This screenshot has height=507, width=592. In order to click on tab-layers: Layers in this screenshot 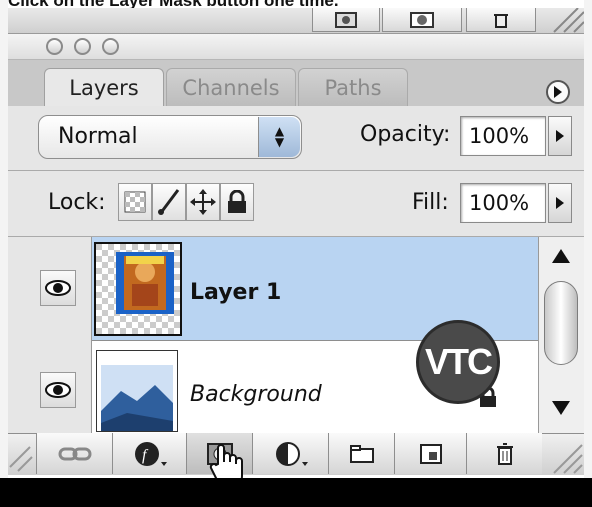, I will do `click(104, 87)`.